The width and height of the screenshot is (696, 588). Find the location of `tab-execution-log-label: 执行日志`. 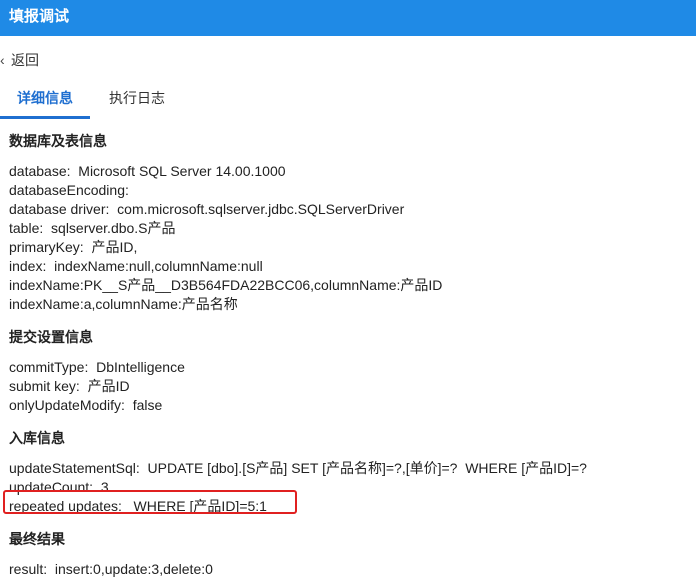

tab-execution-log-label: 执行日志 is located at coordinates (137, 98).